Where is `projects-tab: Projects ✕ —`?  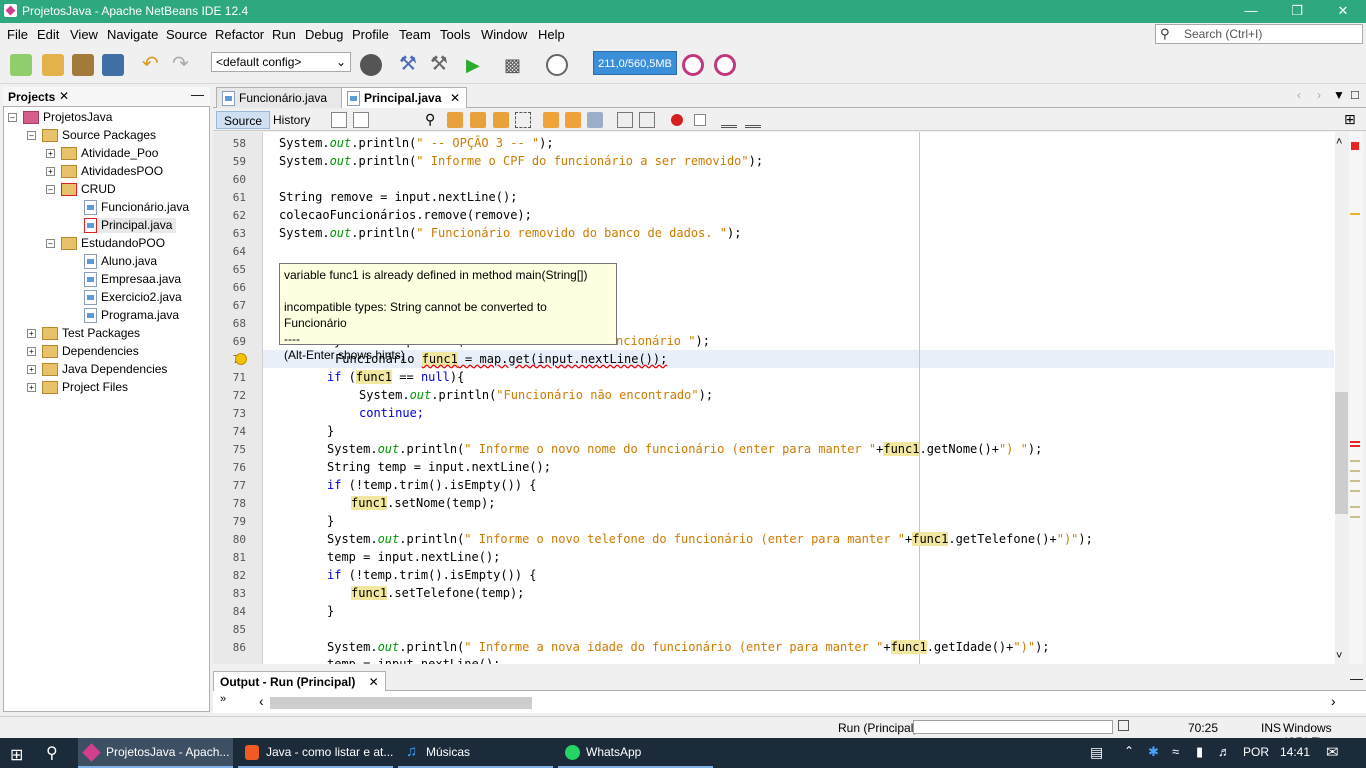 projects-tab: Projects ✕ — is located at coordinates (106, 97).